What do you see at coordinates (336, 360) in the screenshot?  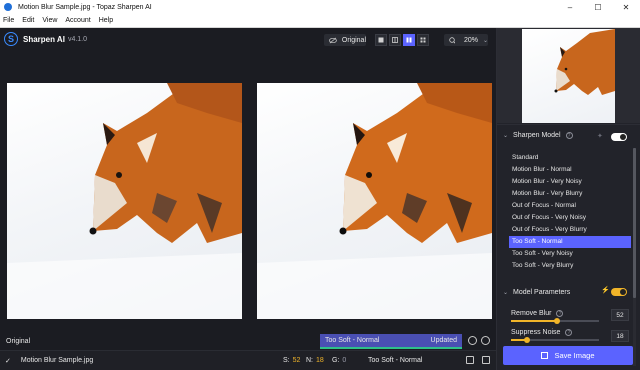 I see `stat-grain-key: G:` at bounding box center [336, 360].